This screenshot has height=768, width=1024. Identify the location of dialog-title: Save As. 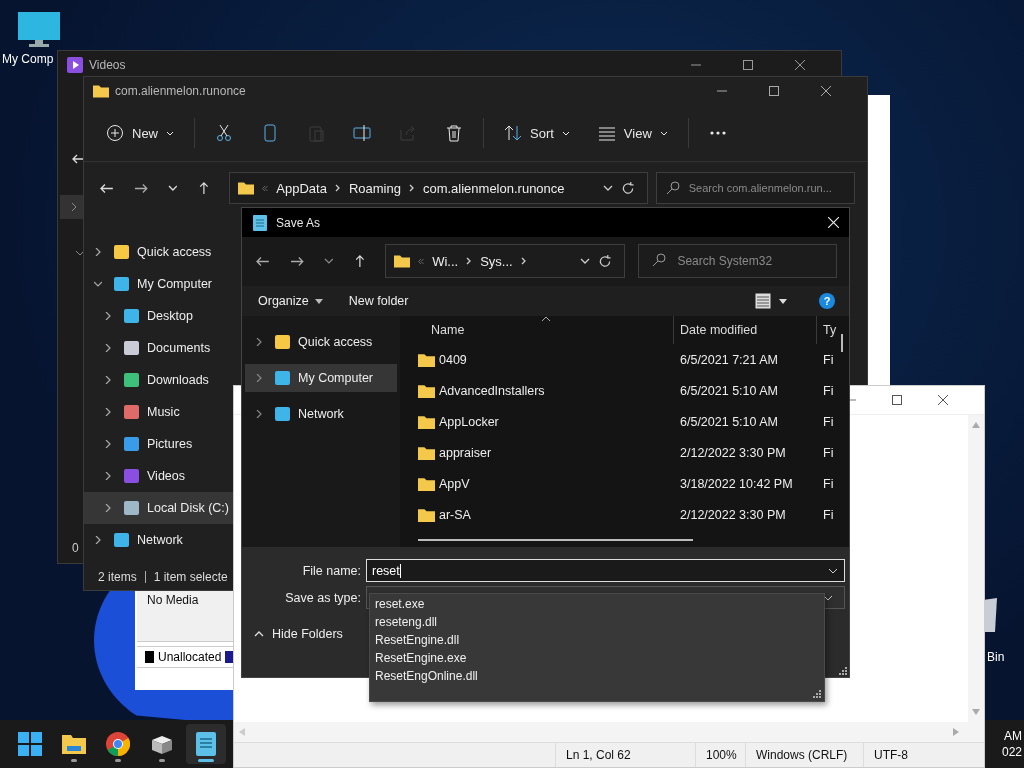
(298, 222).